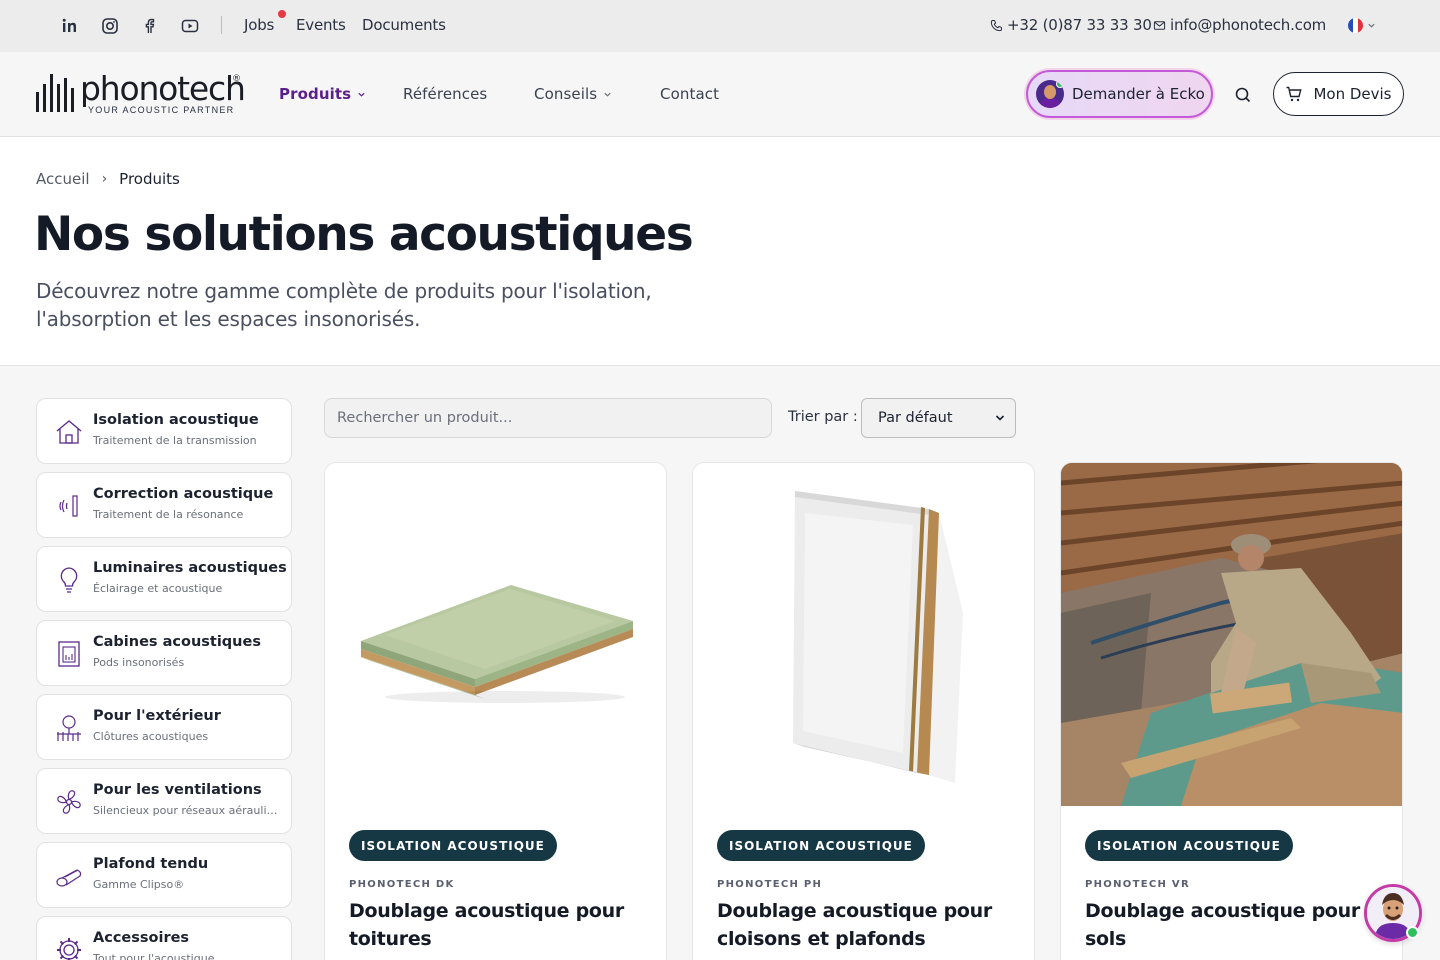  What do you see at coordinates (322, 94) in the screenshot?
I see `nav-item-produits: Produits` at bounding box center [322, 94].